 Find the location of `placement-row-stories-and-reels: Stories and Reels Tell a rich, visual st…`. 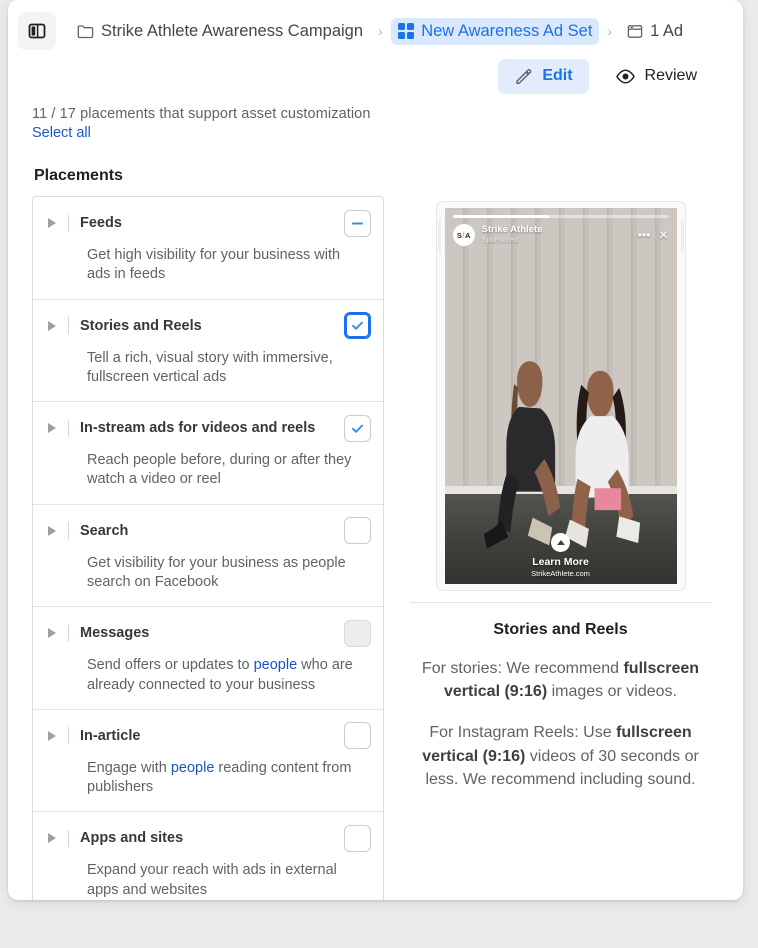

placement-row-stories-and-reels: Stories and Reels Tell a rich, visual st… is located at coordinates (208, 351).